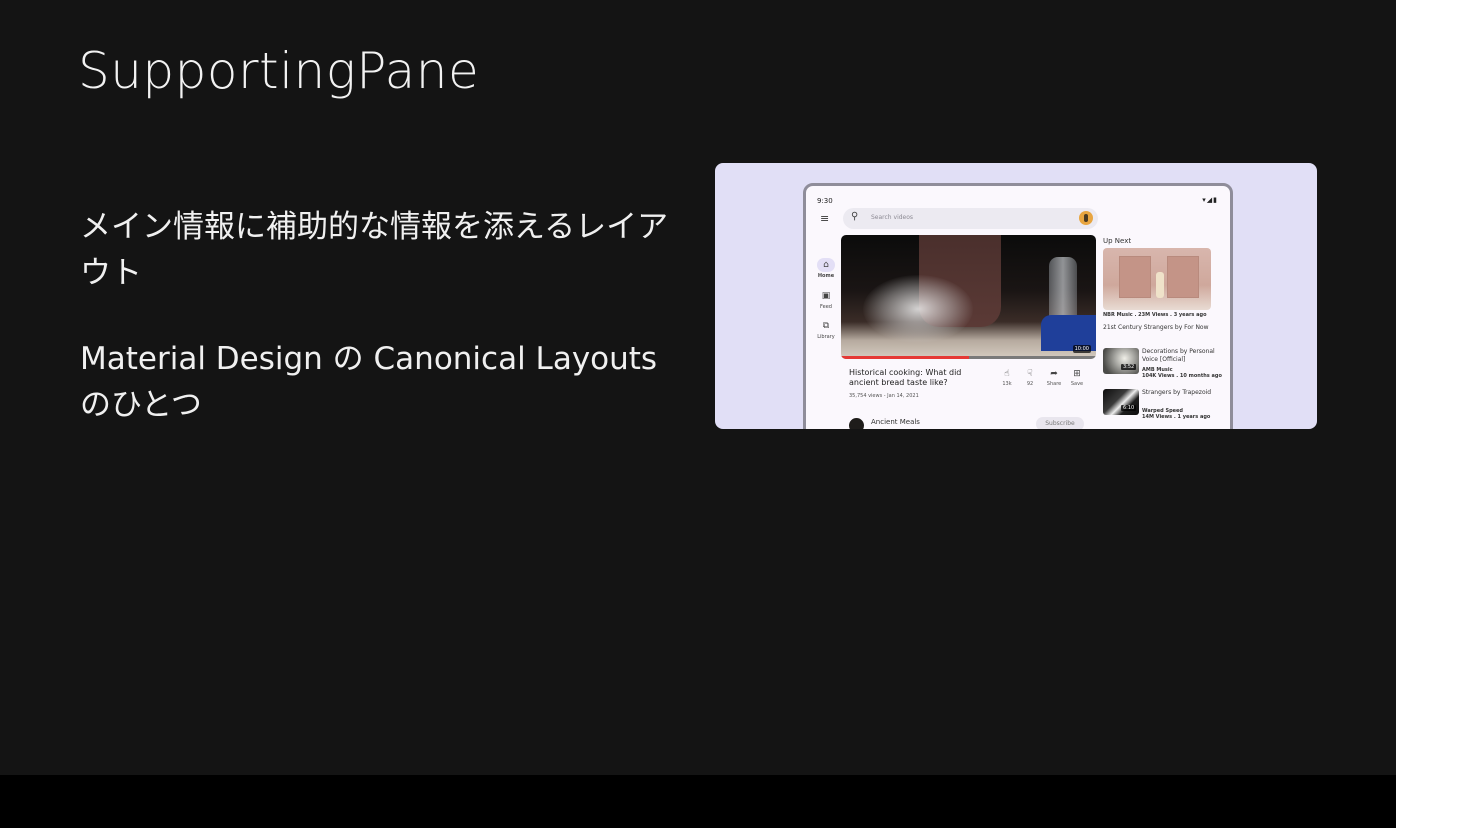 The width and height of the screenshot is (1470, 828). Describe the element at coordinates (895, 422) in the screenshot. I see `channel-name: Ancient Meals` at that location.